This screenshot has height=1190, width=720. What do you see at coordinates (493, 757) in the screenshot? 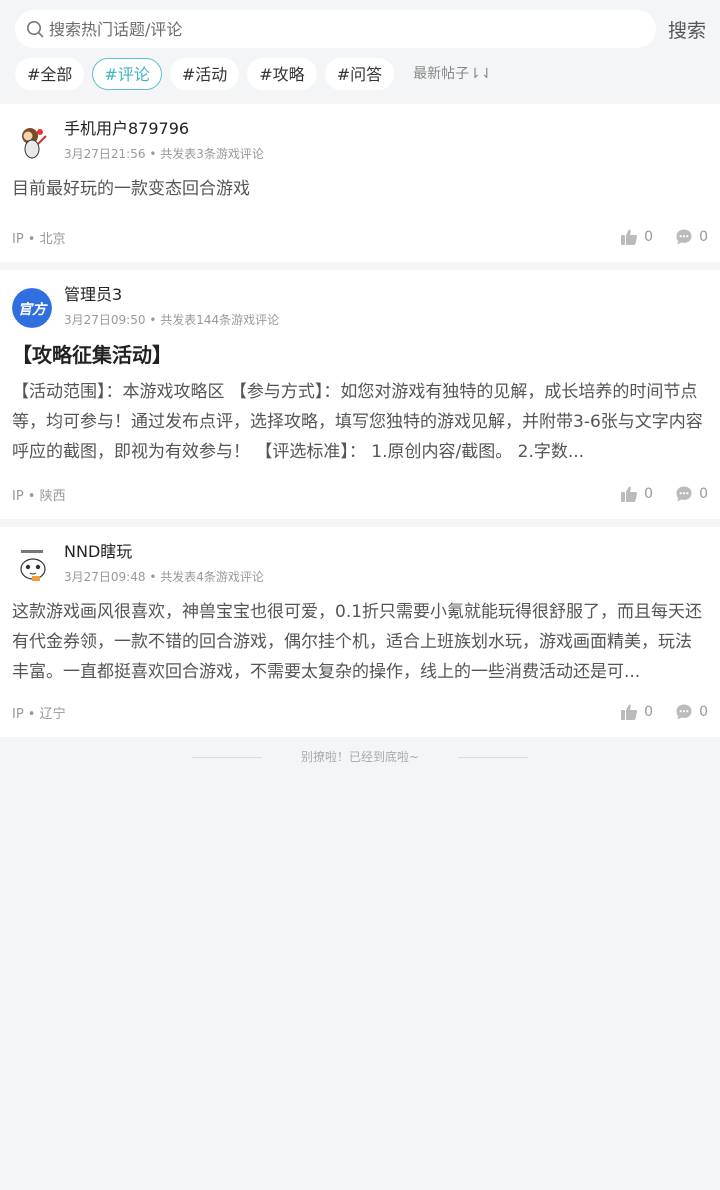
I see `divider-right` at bounding box center [493, 757].